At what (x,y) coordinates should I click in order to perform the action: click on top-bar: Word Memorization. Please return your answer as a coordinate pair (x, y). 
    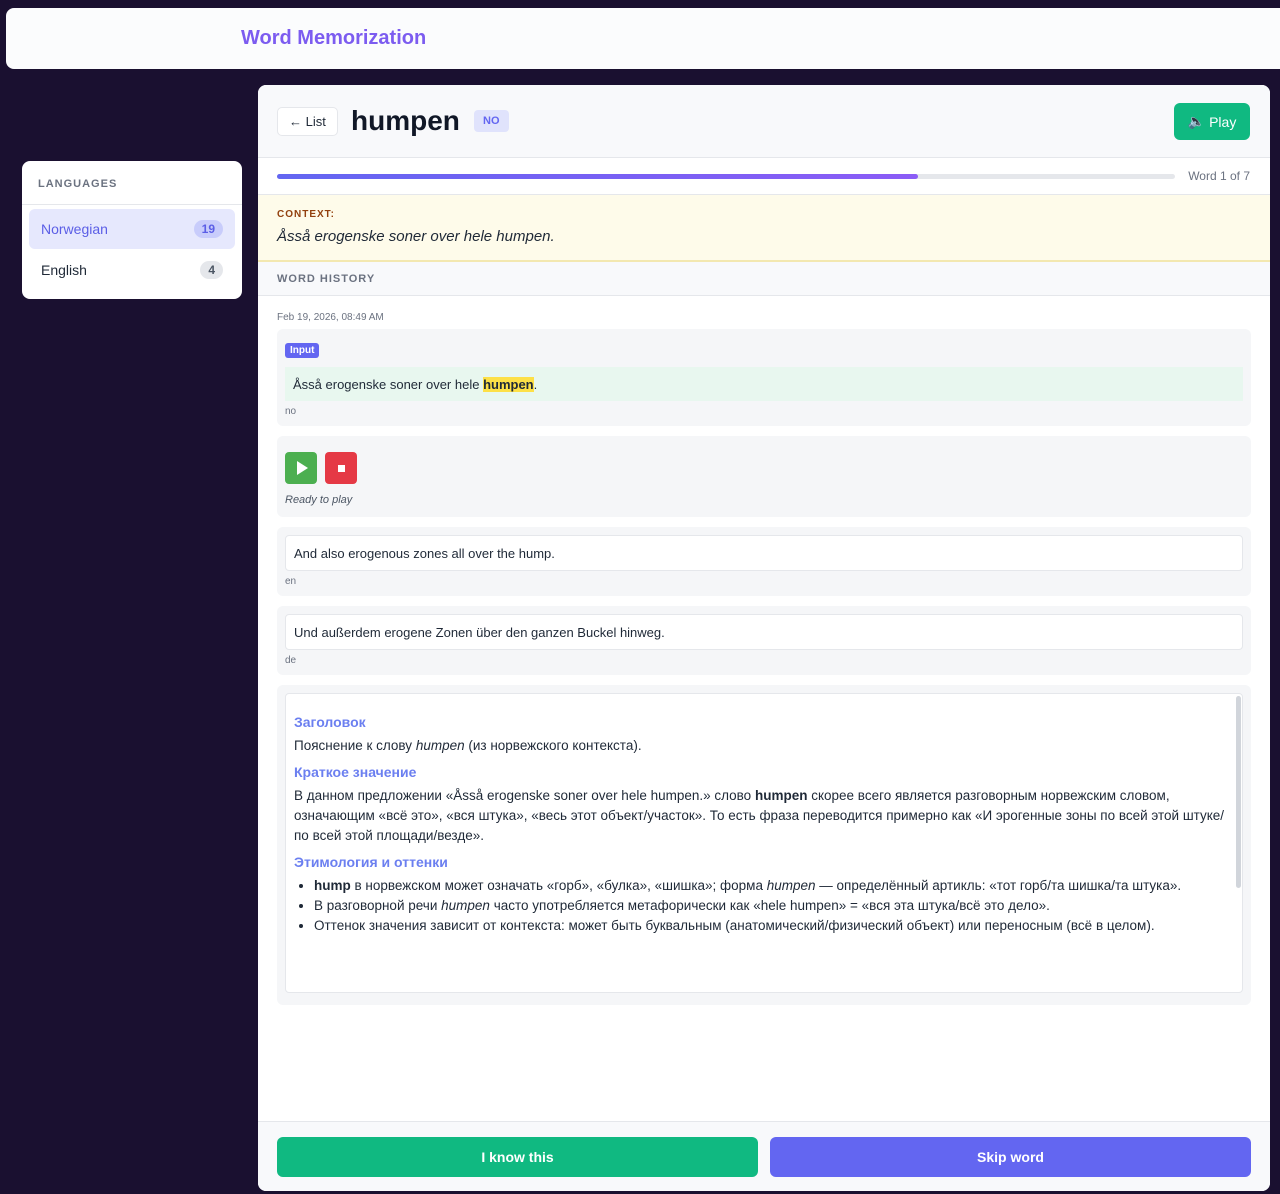
    Looking at the image, I should click on (643, 38).